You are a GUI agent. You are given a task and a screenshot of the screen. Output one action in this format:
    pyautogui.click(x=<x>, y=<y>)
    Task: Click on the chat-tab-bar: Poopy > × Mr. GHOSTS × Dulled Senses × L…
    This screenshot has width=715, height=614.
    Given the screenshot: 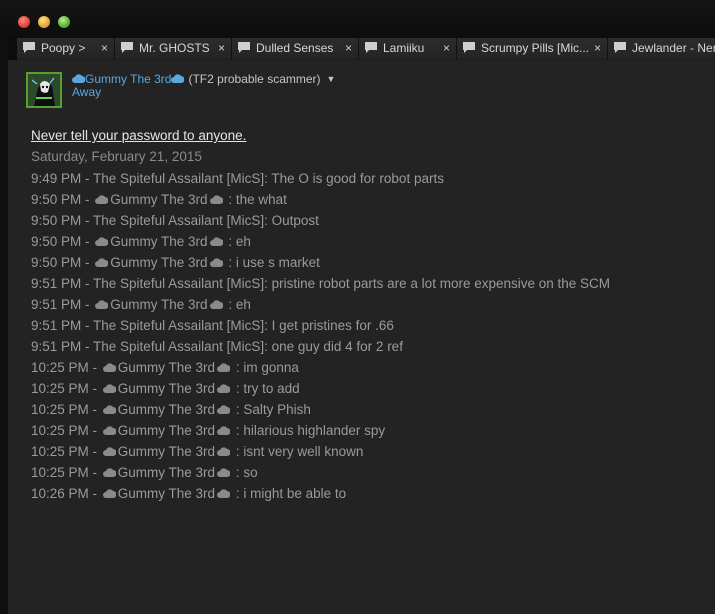 What is the action you would take?
    pyautogui.click(x=366, y=49)
    